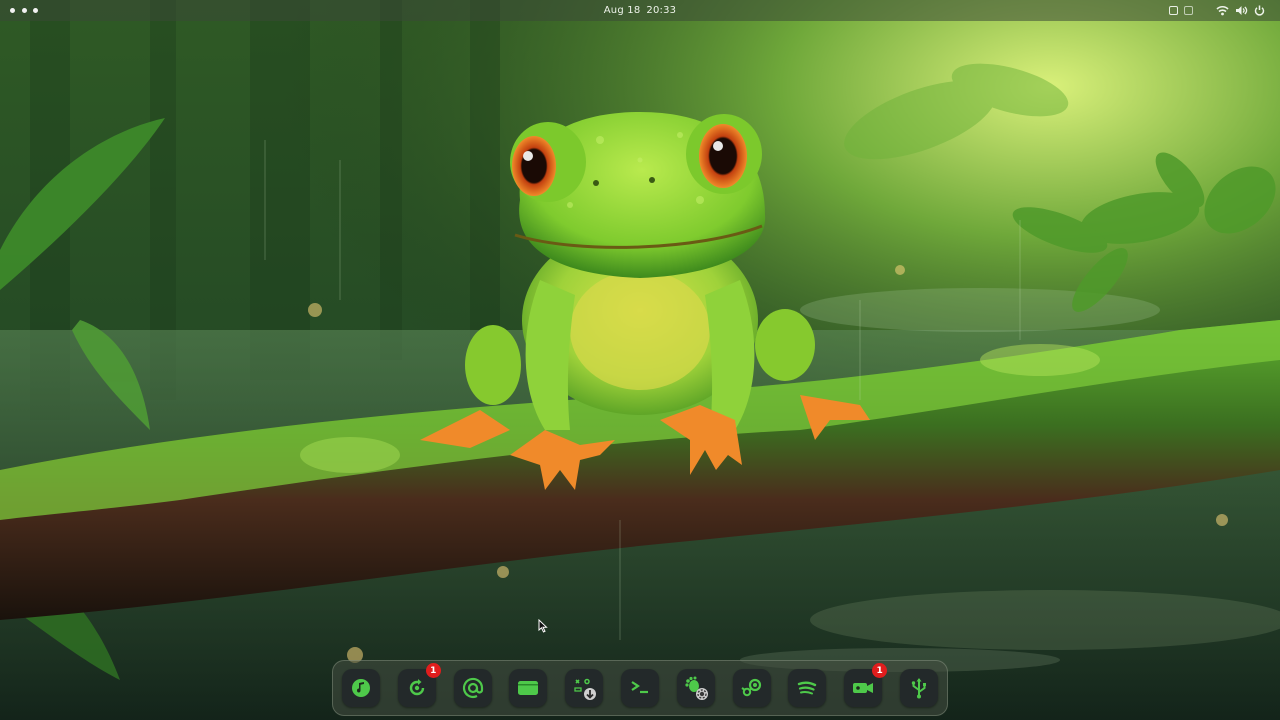 This screenshot has height=720, width=1280. What do you see at coordinates (416, 687) in the screenshot?
I see `update-icon` at bounding box center [416, 687].